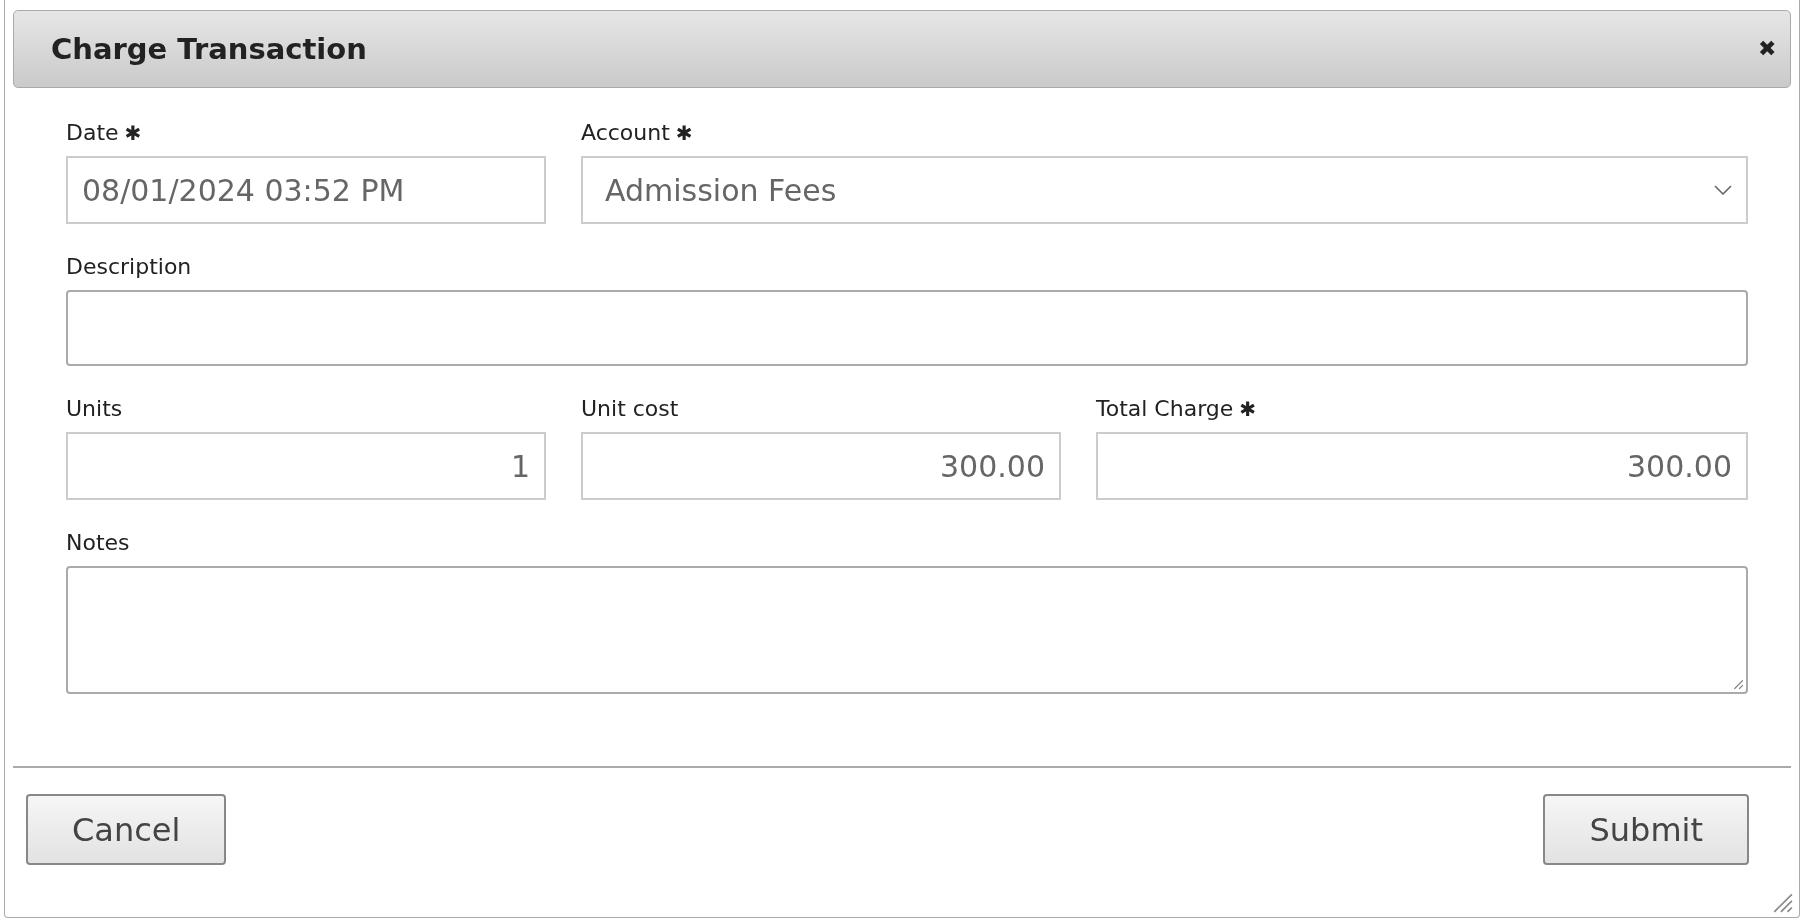 The height and width of the screenshot is (922, 1808). Describe the element at coordinates (209, 49) in the screenshot. I see `dialog-title: Charge Transaction` at that location.